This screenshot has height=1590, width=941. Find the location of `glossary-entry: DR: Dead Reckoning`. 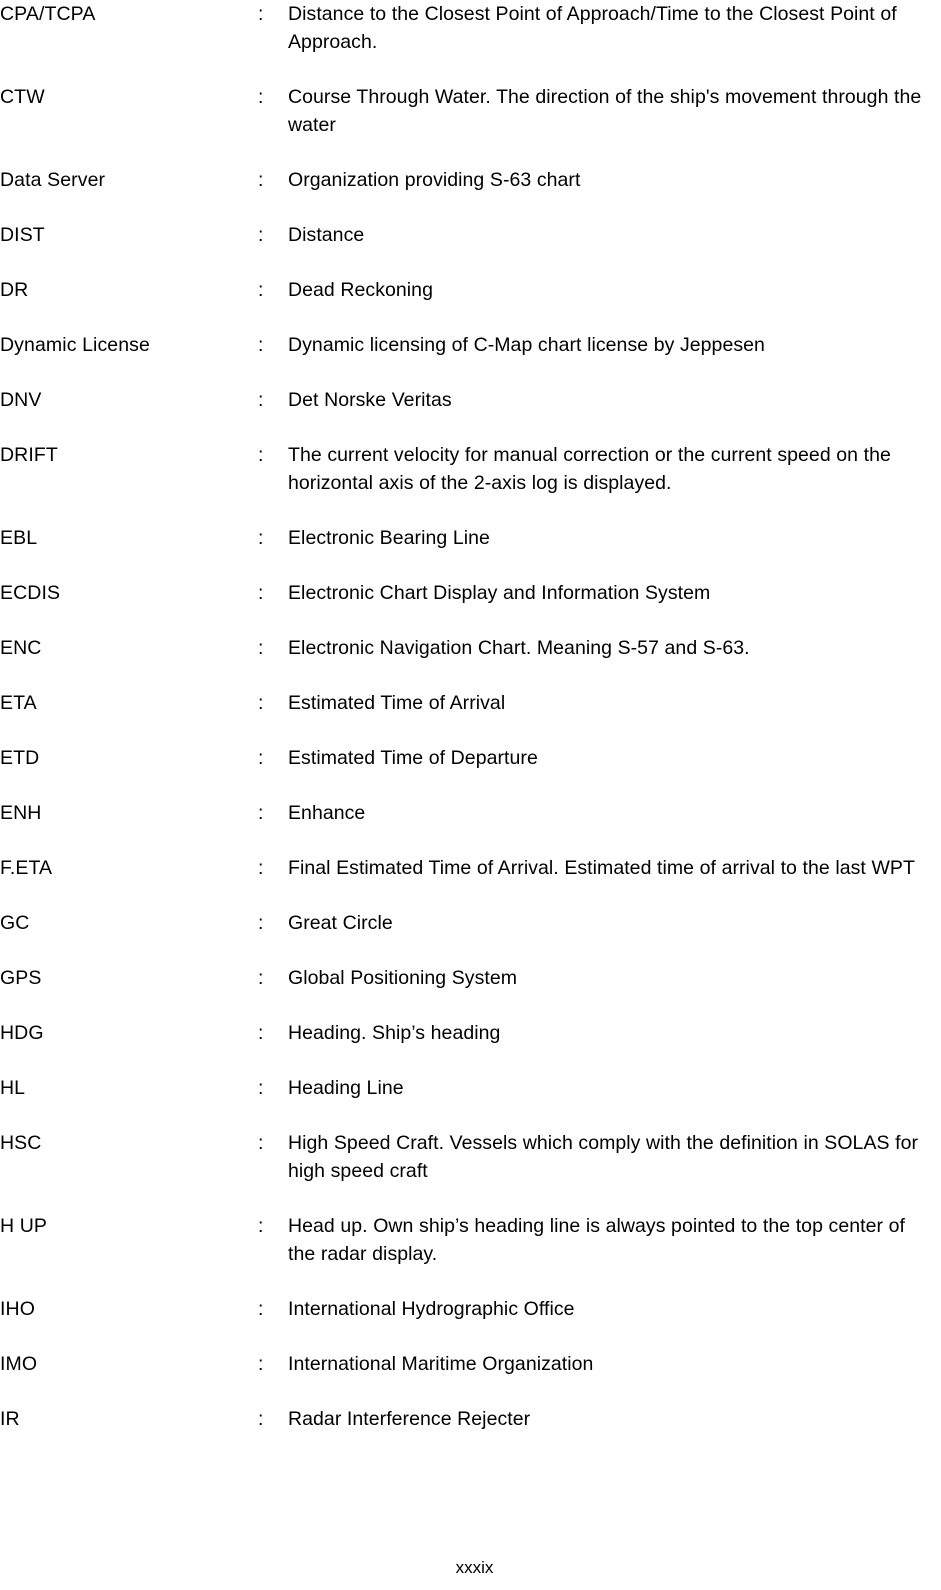

glossary-entry: DR: Dead Reckoning is located at coordinates (470, 290).